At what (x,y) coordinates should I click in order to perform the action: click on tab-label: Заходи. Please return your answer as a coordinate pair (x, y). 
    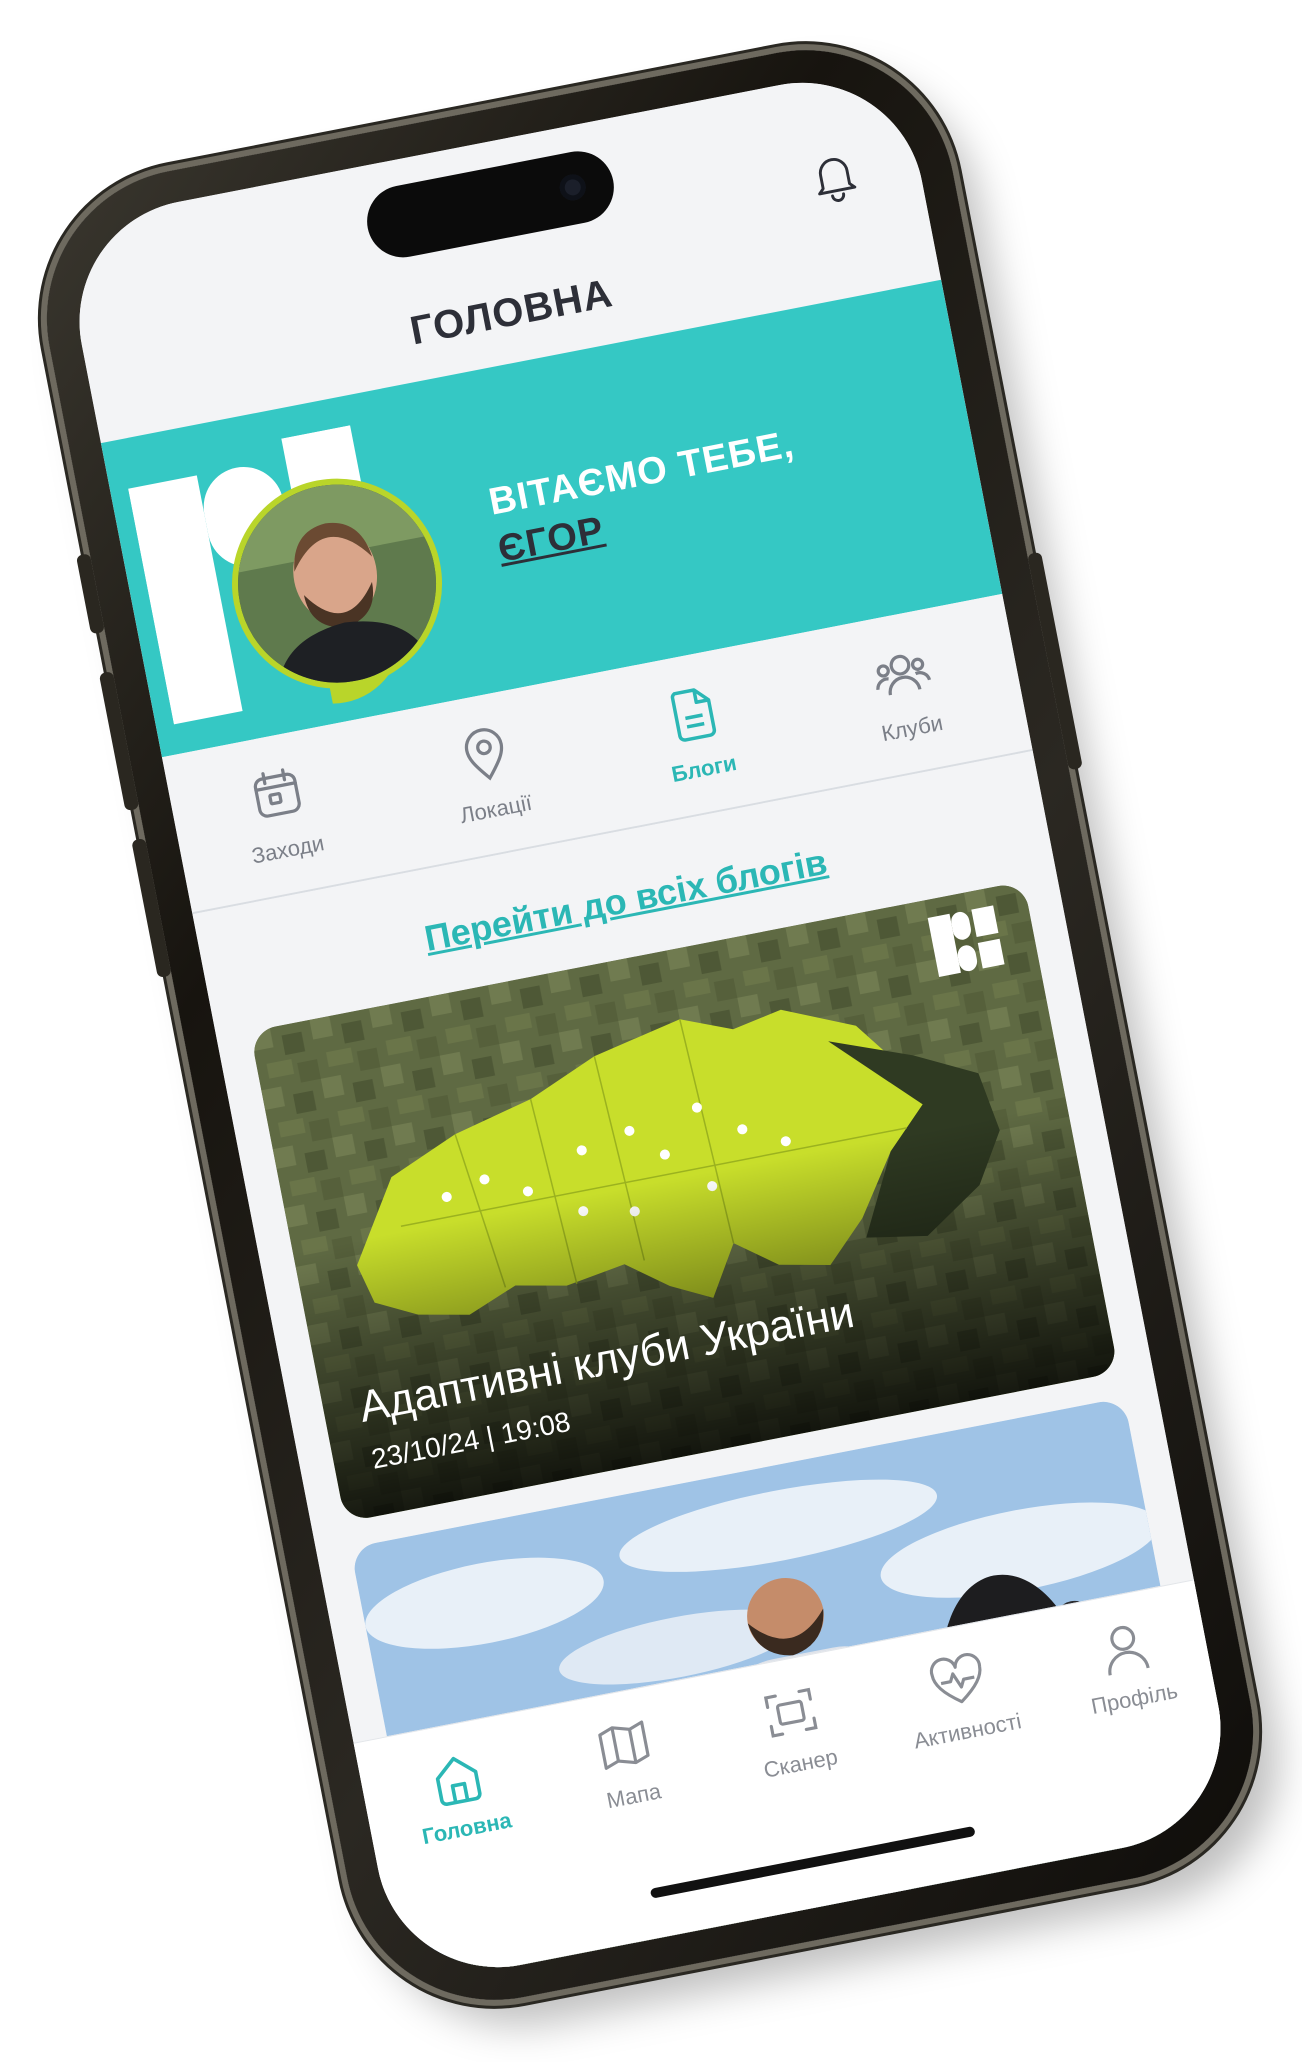
    Looking at the image, I should click on (288, 849).